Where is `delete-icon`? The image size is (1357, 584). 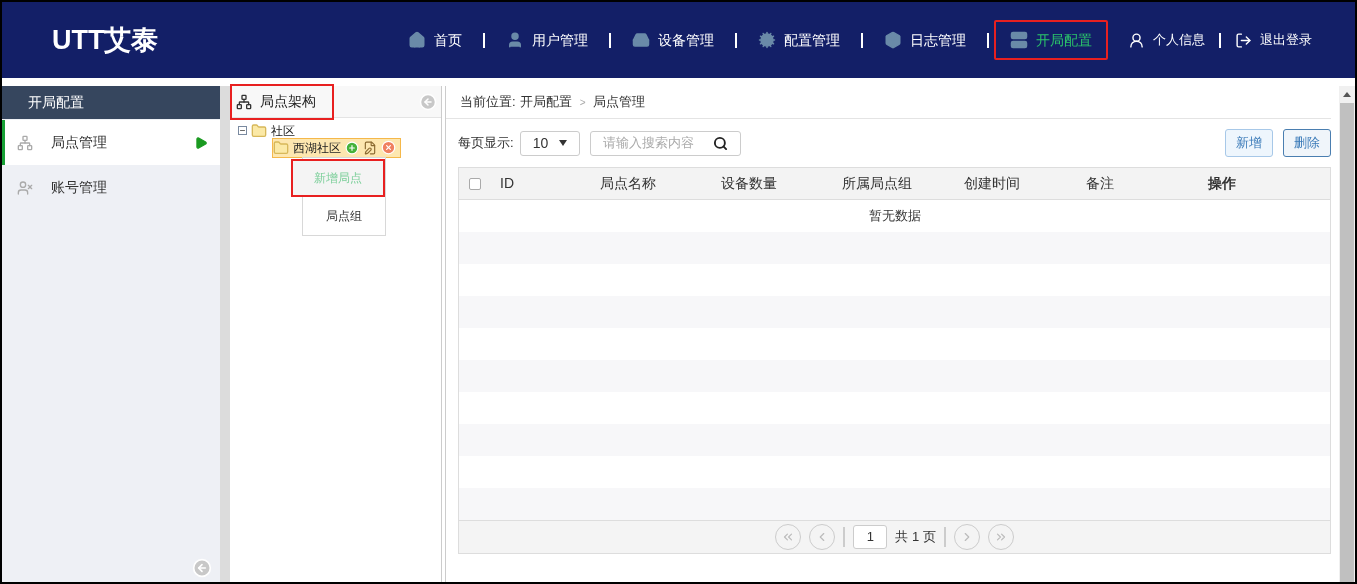
delete-icon is located at coordinates (388, 147).